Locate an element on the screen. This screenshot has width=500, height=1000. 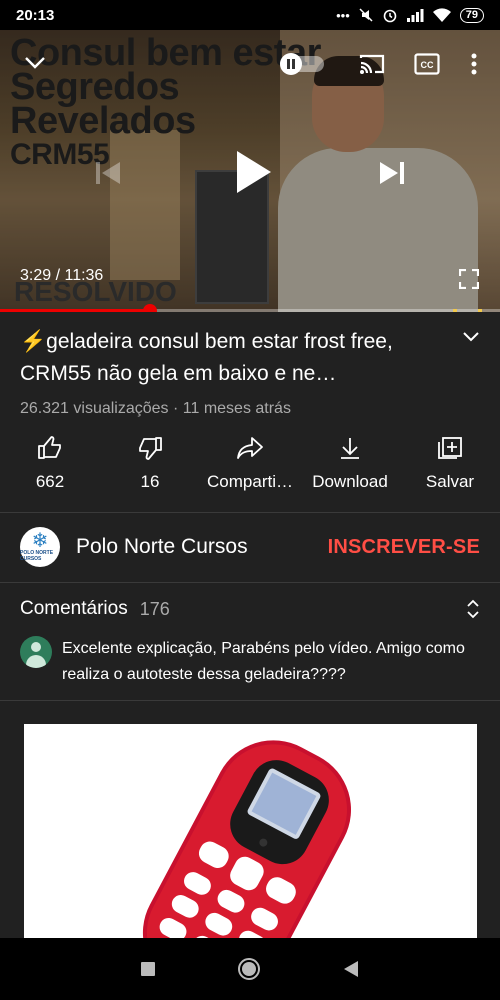
more-options-icon is located at coordinates (474, 64).